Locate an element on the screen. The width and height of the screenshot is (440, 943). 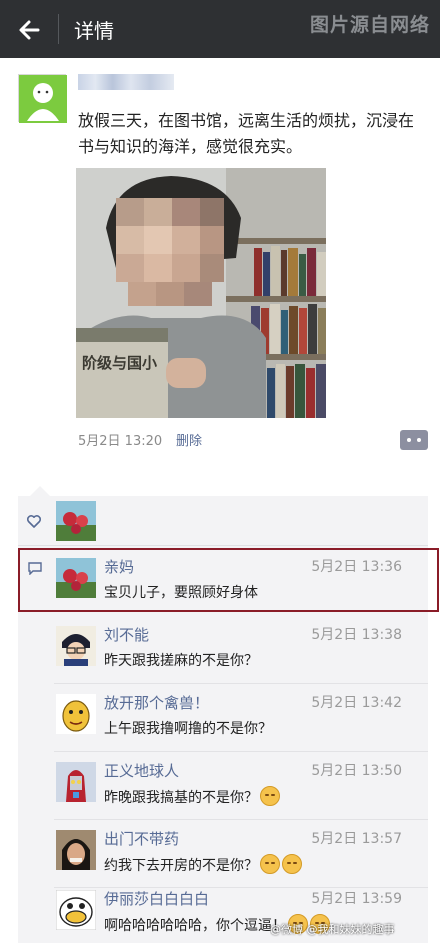
panel-pointer is located at coordinates (40, 491).